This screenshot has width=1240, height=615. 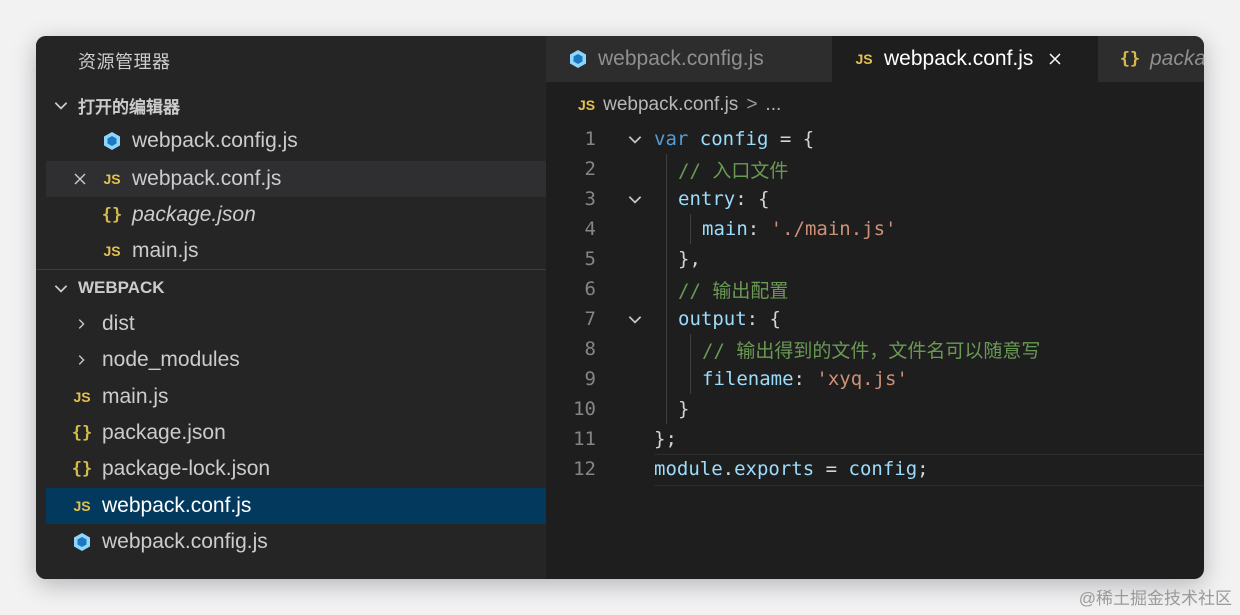 What do you see at coordinates (959, 58) in the screenshot?
I see `tab-label: webpack.conf.js` at bounding box center [959, 58].